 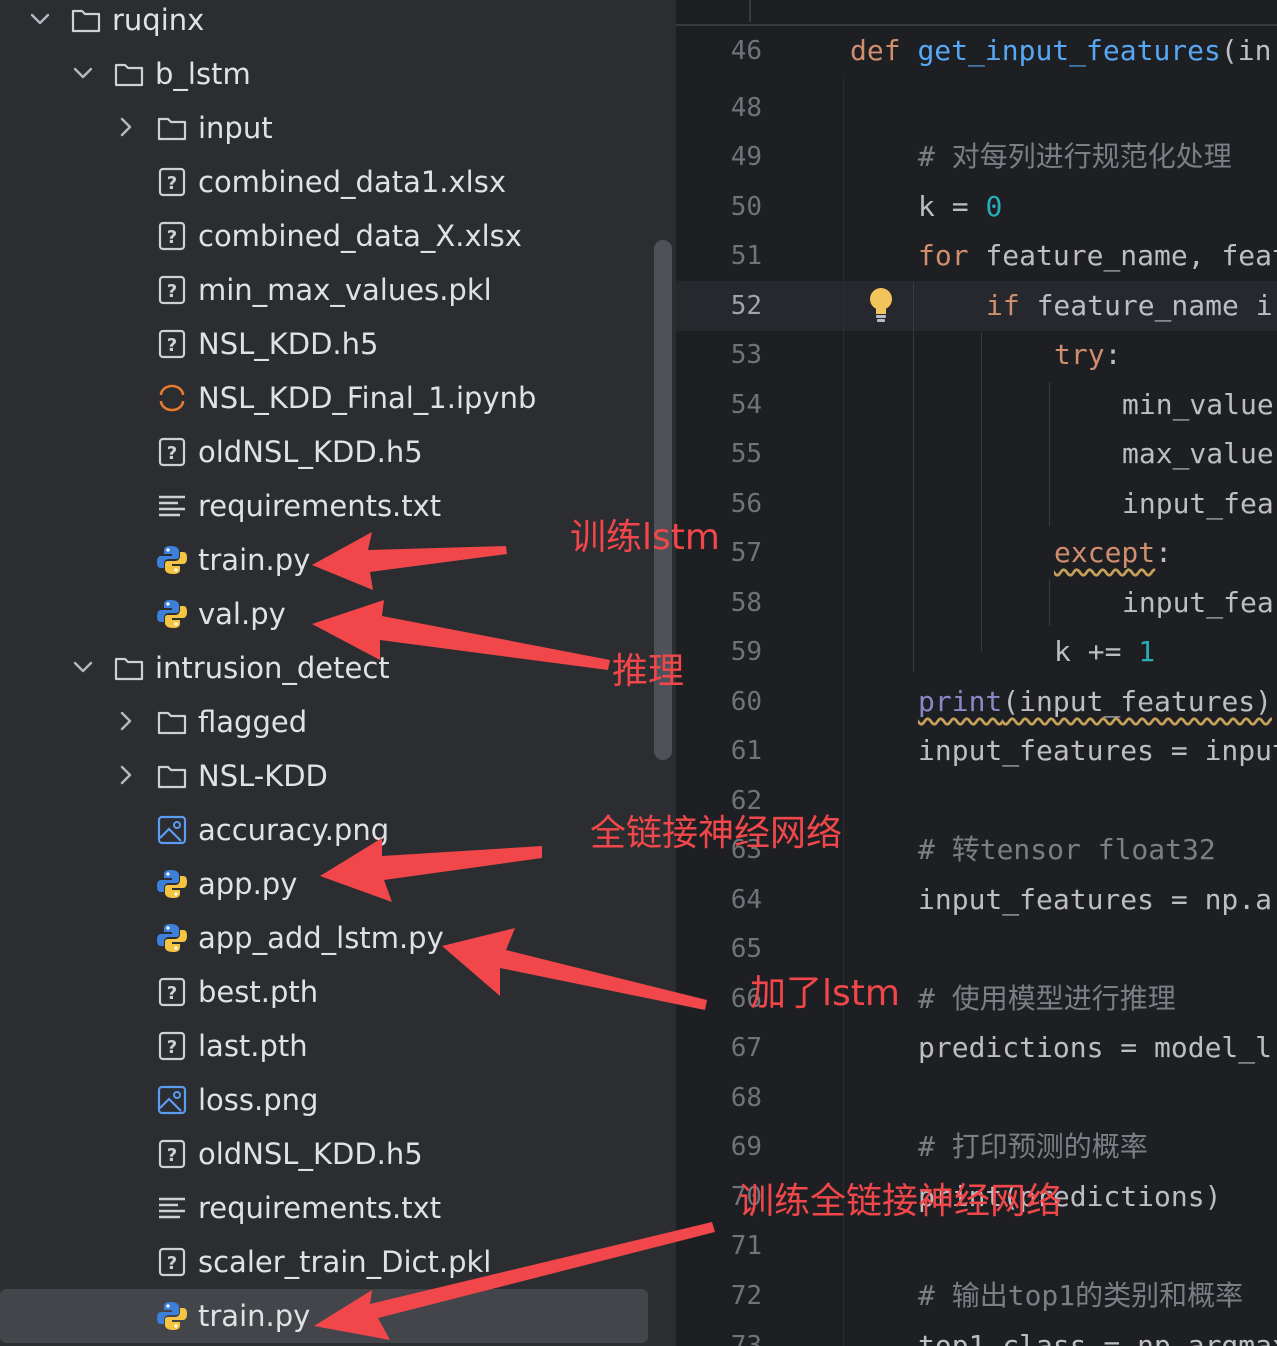 I want to click on code-token: :, so click(x=1113, y=354).